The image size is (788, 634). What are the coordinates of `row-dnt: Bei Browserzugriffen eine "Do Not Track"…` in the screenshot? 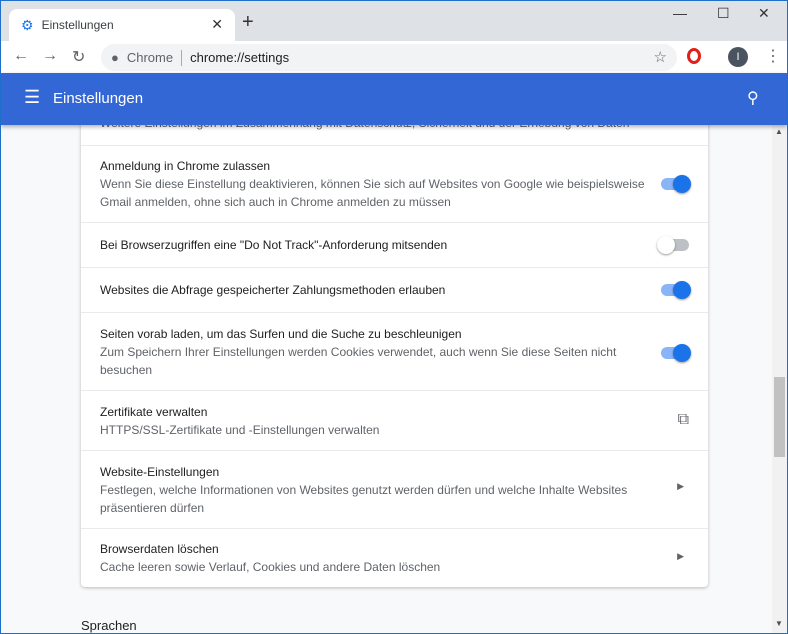 It's located at (394, 244).